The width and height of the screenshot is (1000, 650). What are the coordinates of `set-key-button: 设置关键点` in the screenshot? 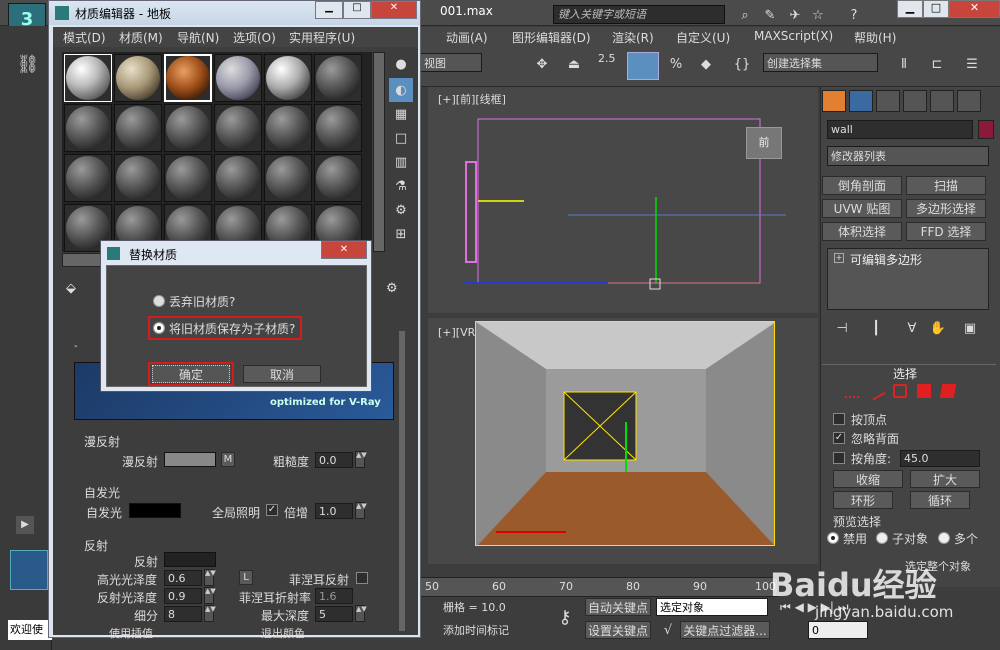 It's located at (618, 630).